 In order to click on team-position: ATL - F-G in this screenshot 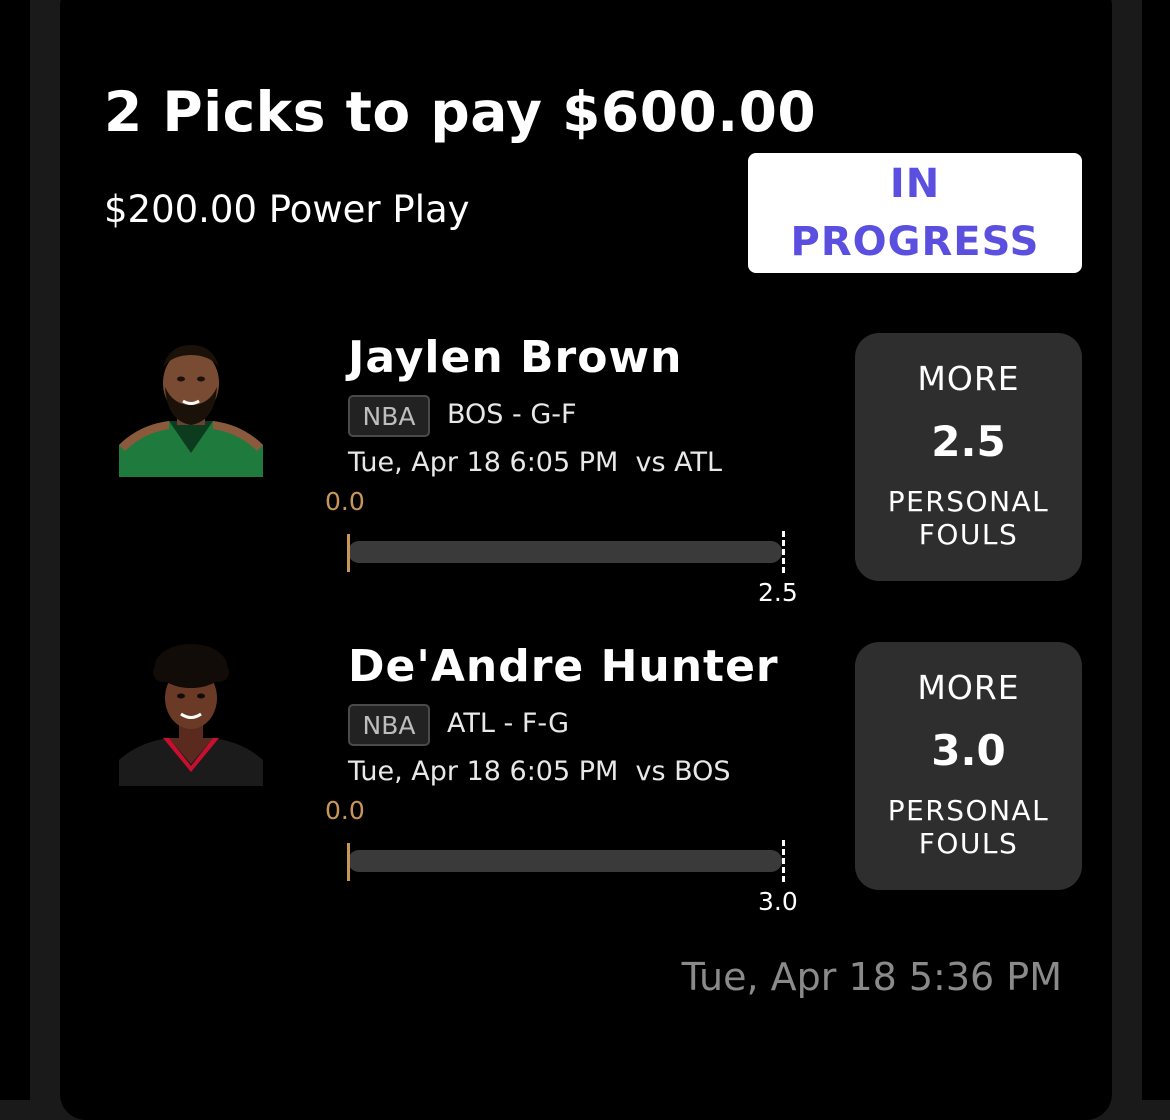, I will do `click(508, 723)`.